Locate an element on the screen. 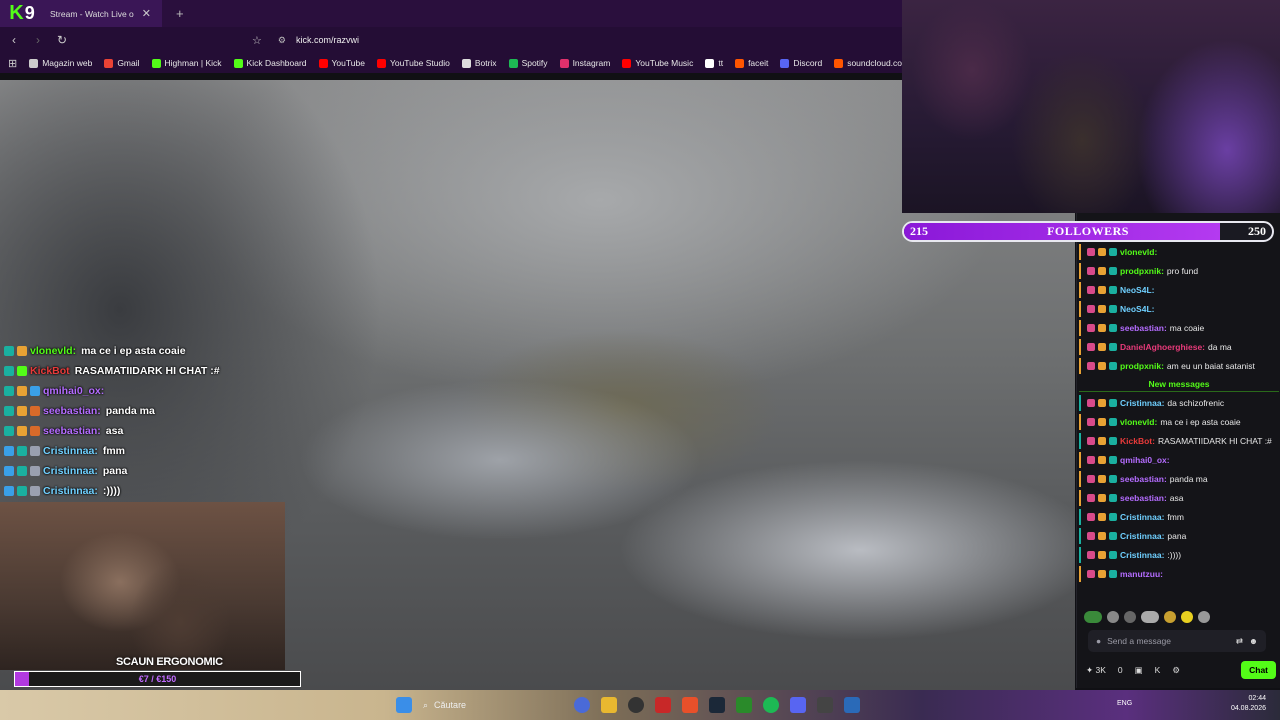 The image size is (1280, 720). chat-username: manutzuu: is located at coordinates (1141, 574).